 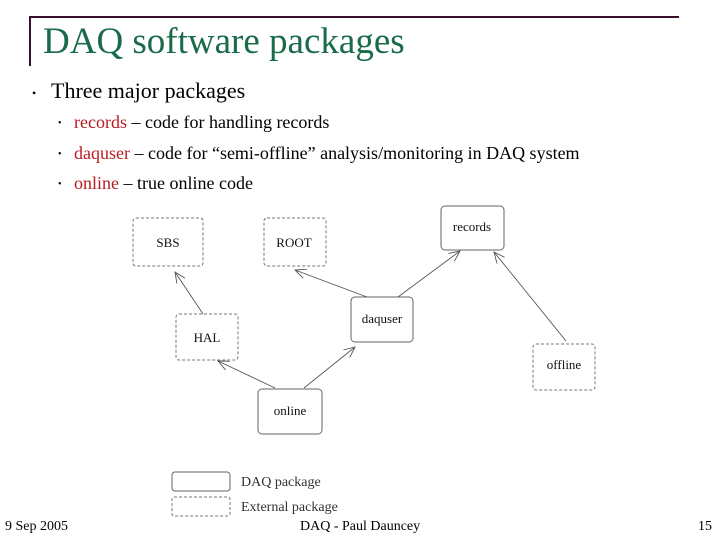 I want to click on diagram-legend: DAQ package External package, so click(x=254, y=494).